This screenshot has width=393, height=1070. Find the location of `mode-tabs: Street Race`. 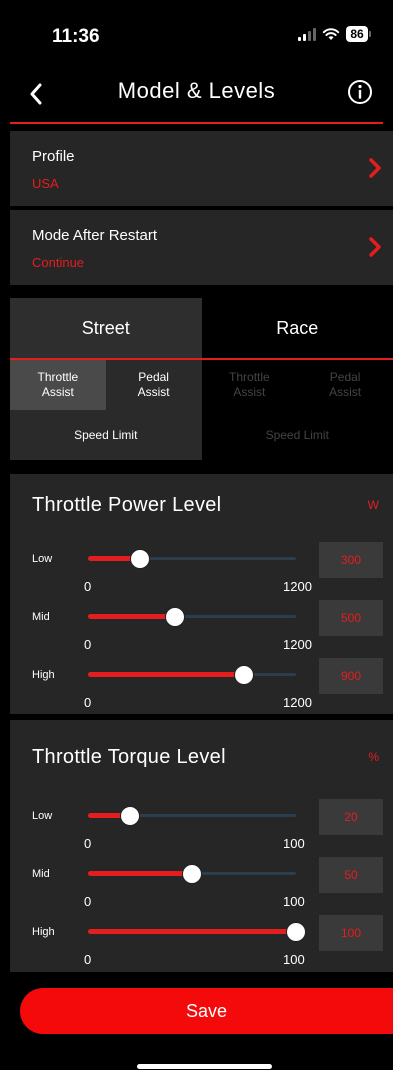

mode-tabs: Street Race is located at coordinates (201, 328).